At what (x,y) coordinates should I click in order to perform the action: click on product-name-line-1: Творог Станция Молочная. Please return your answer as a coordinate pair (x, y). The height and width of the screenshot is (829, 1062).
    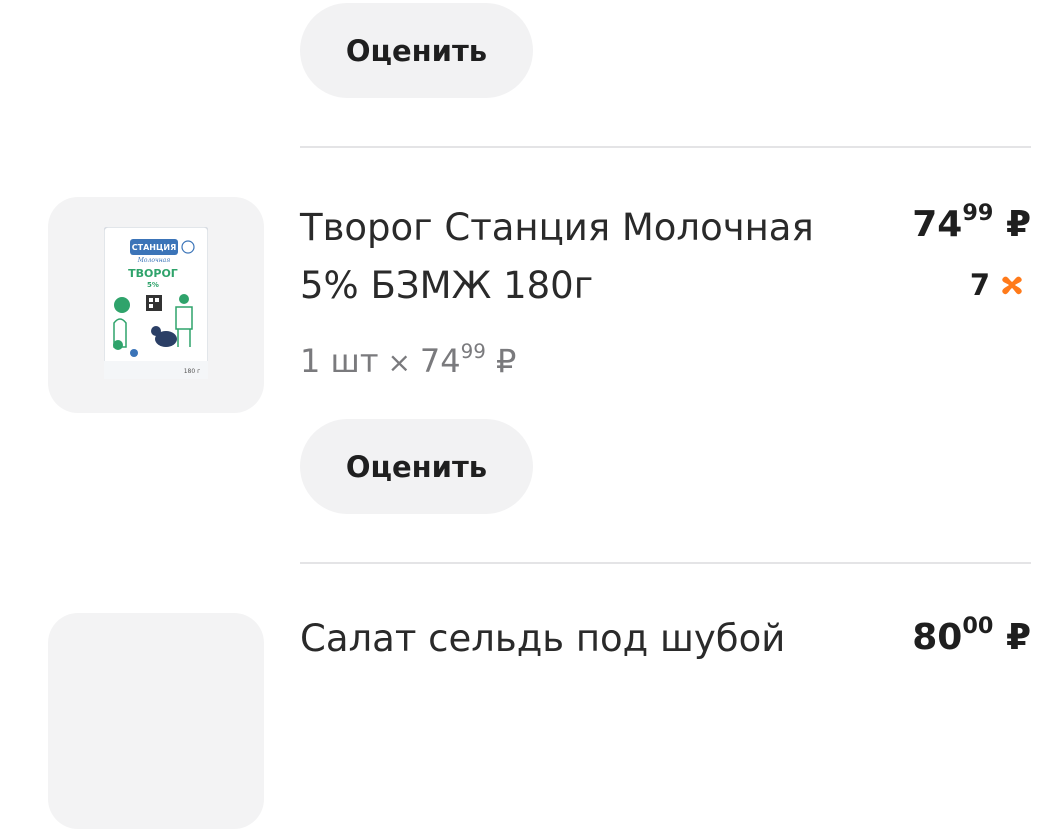
    Looking at the image, I should click on (557, 227).